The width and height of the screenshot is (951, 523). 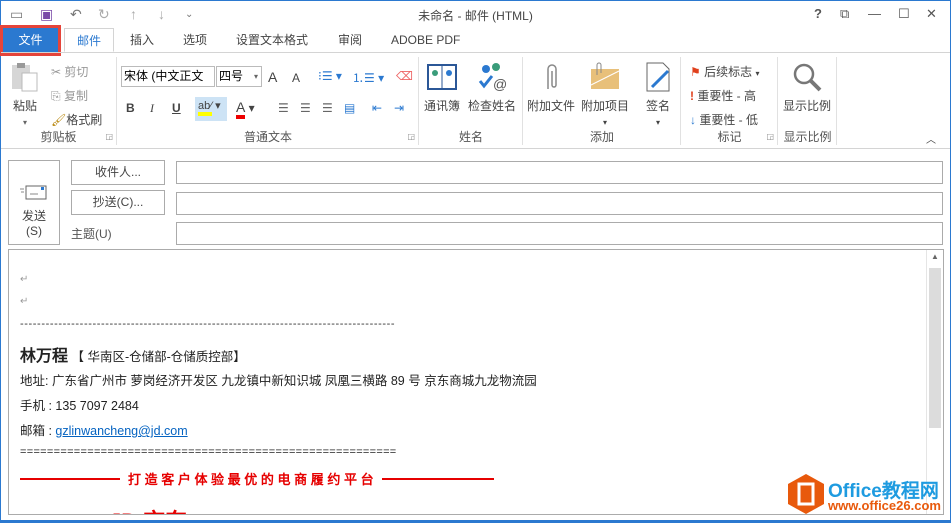 What do you see at coordinates (305, 108) in the screenshot?
I see `center-button: ☰` at bounding box center [305, 108].